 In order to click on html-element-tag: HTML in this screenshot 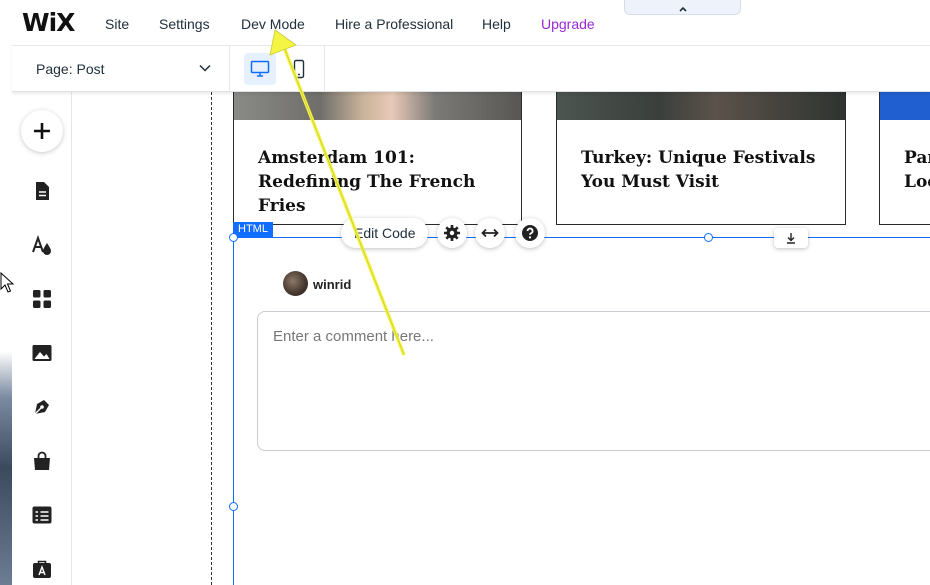, I will do `click(253, 229)`.